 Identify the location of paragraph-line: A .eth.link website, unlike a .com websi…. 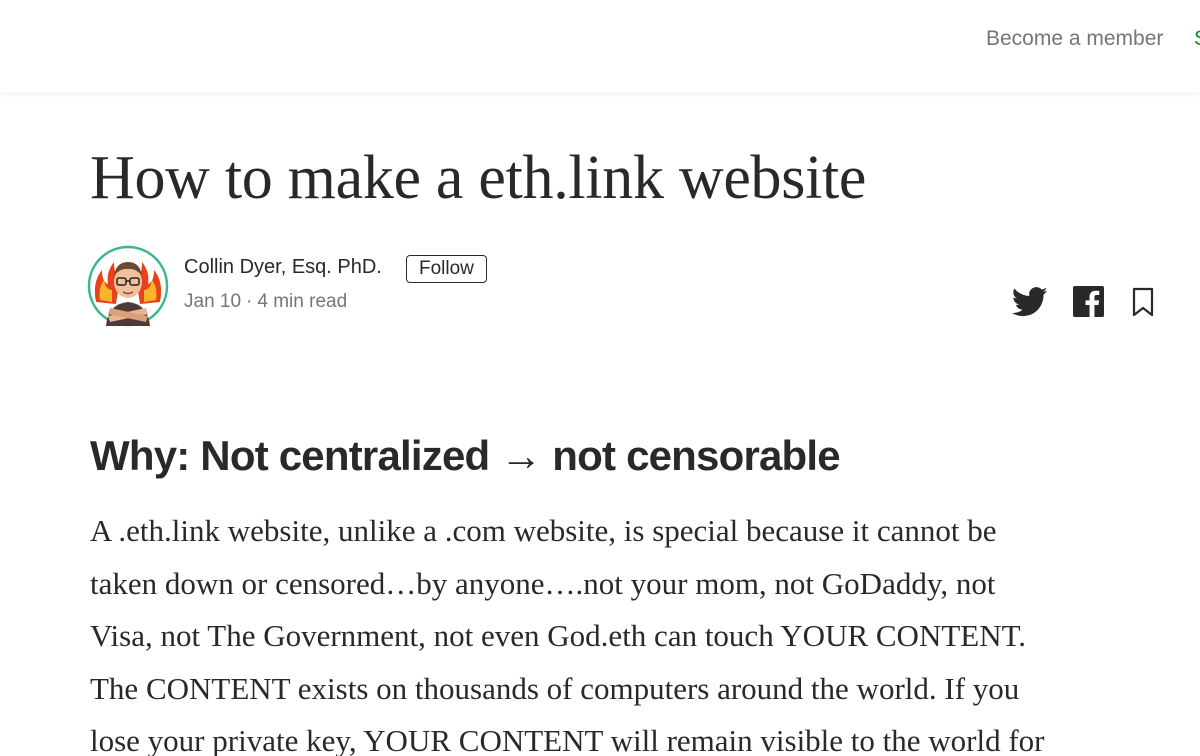
(543, 530).